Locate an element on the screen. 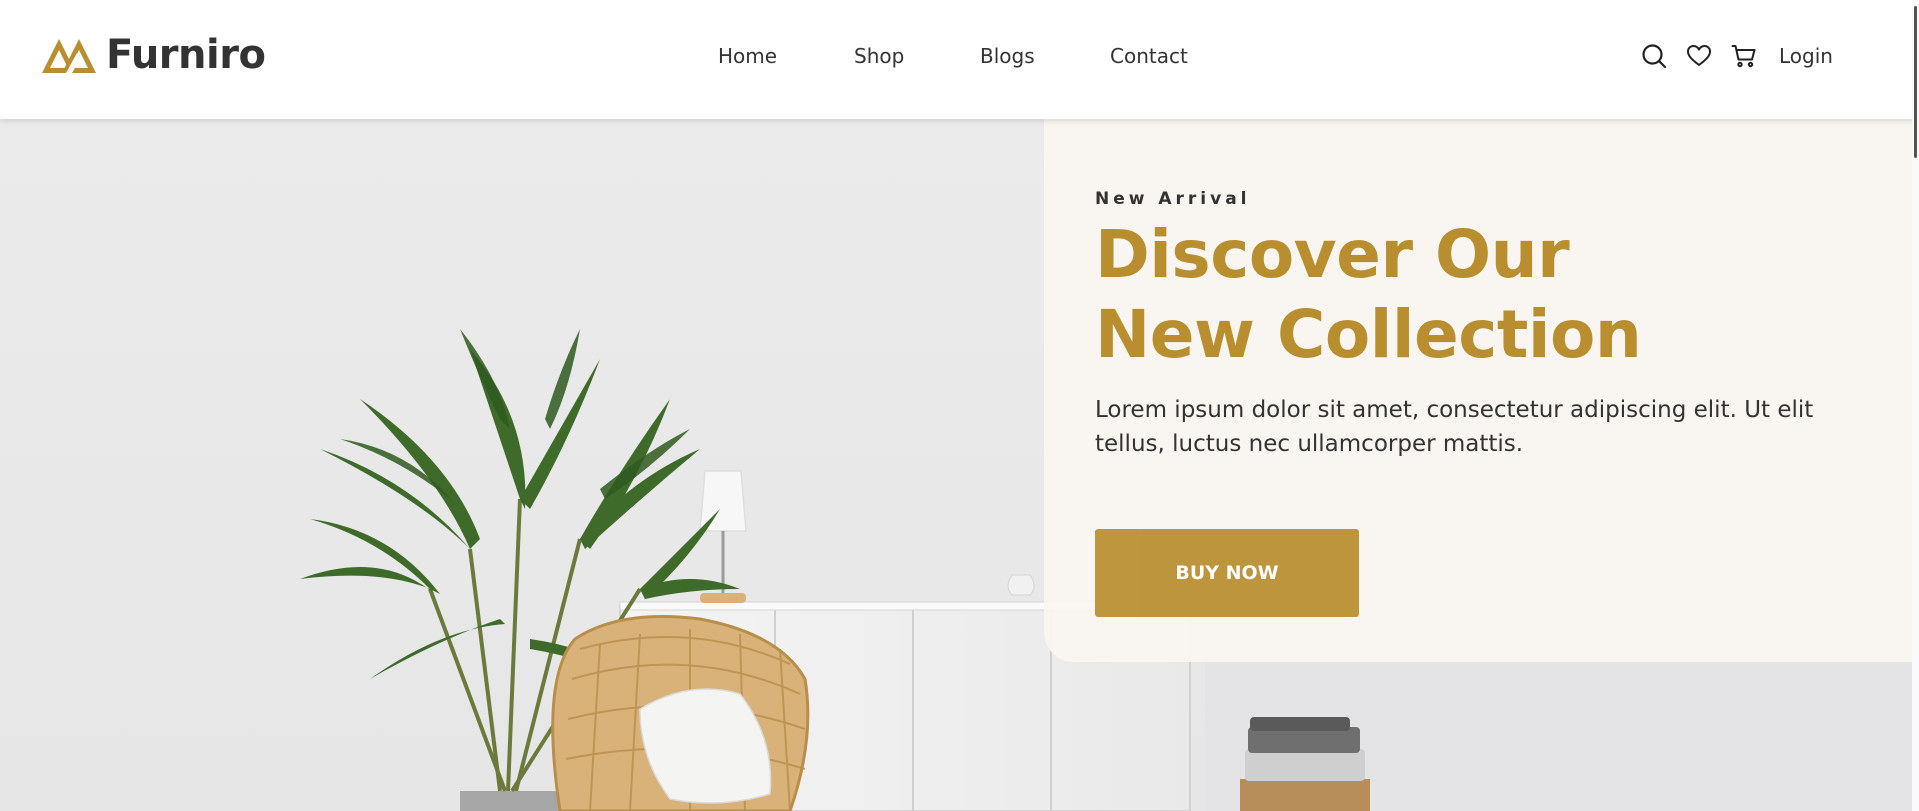  nav-home-link: Home is located at coordinates (747, 56).